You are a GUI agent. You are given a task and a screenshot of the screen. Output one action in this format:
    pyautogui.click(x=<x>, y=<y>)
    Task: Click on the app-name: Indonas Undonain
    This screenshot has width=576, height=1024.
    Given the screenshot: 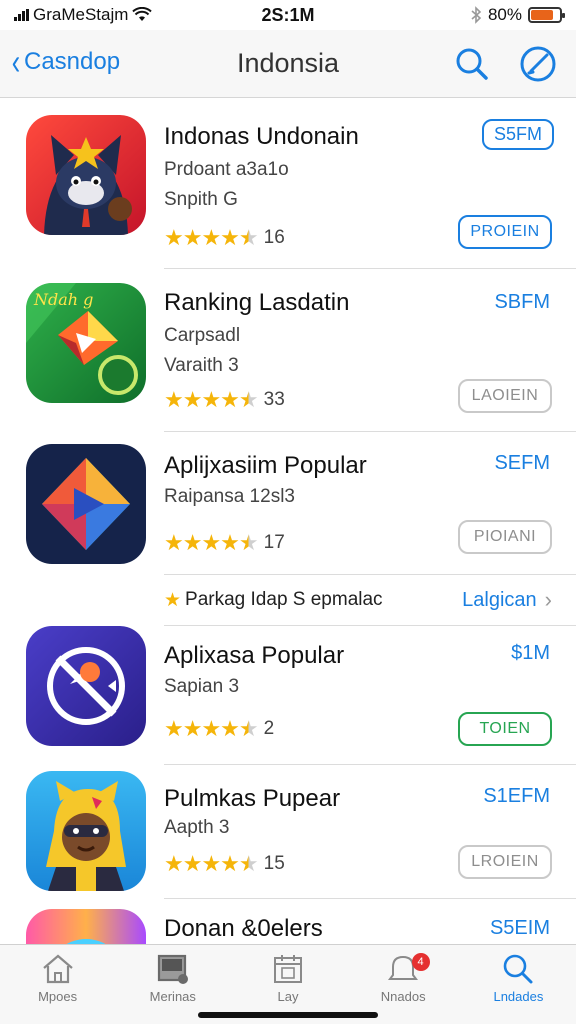 What is the action you would take?
    pyautogui.click(x=261, y=136)
    